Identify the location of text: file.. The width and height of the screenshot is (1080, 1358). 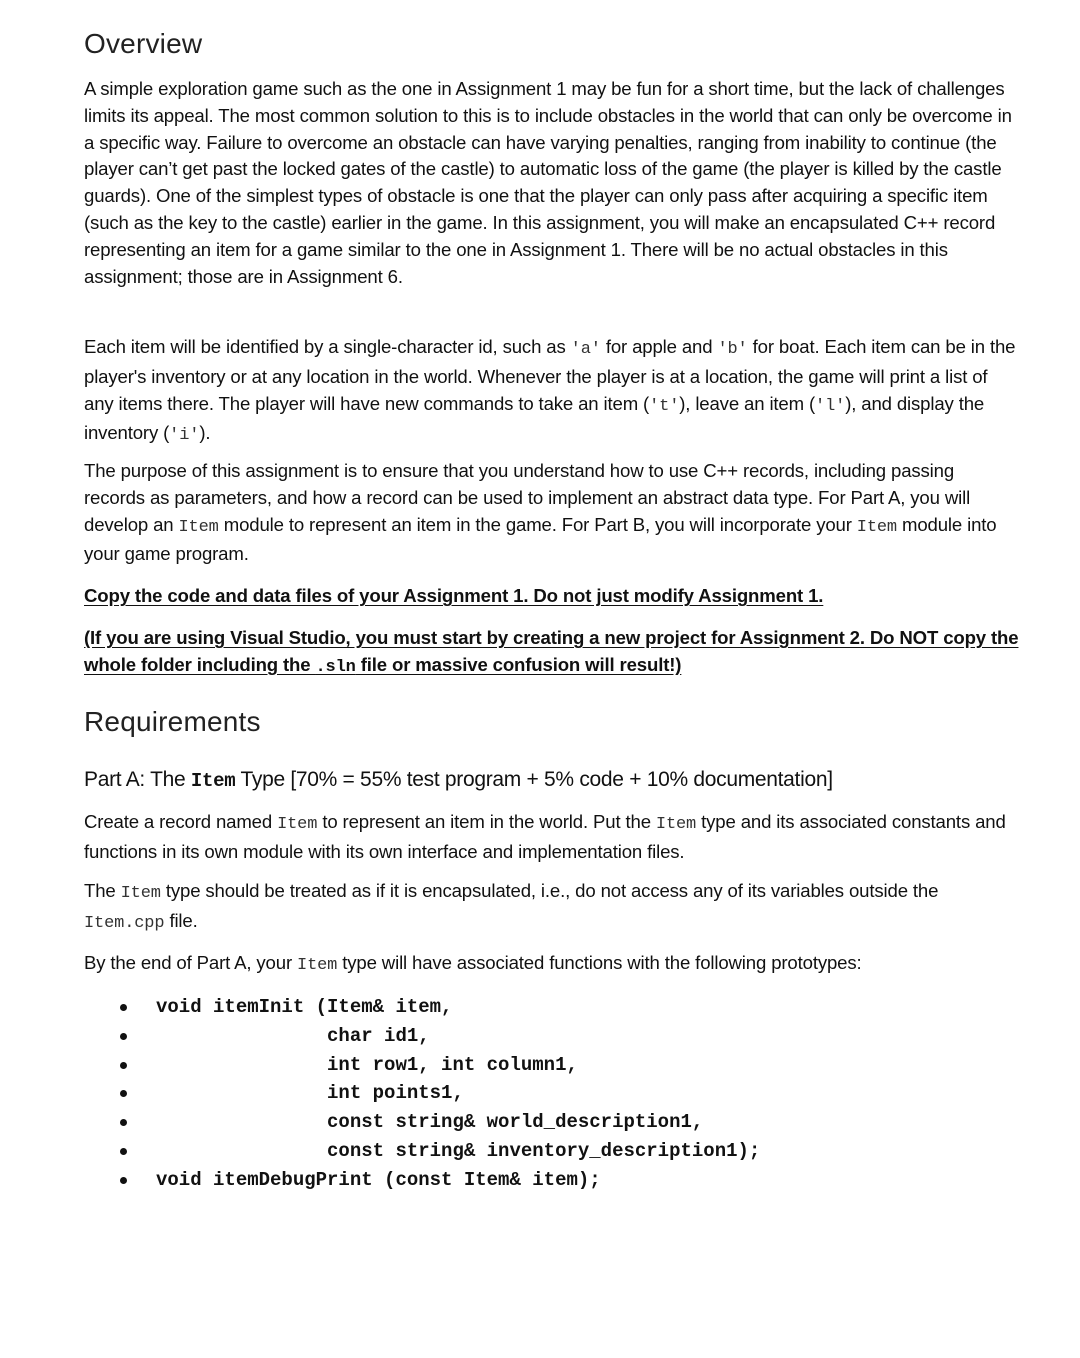
(181, 920).